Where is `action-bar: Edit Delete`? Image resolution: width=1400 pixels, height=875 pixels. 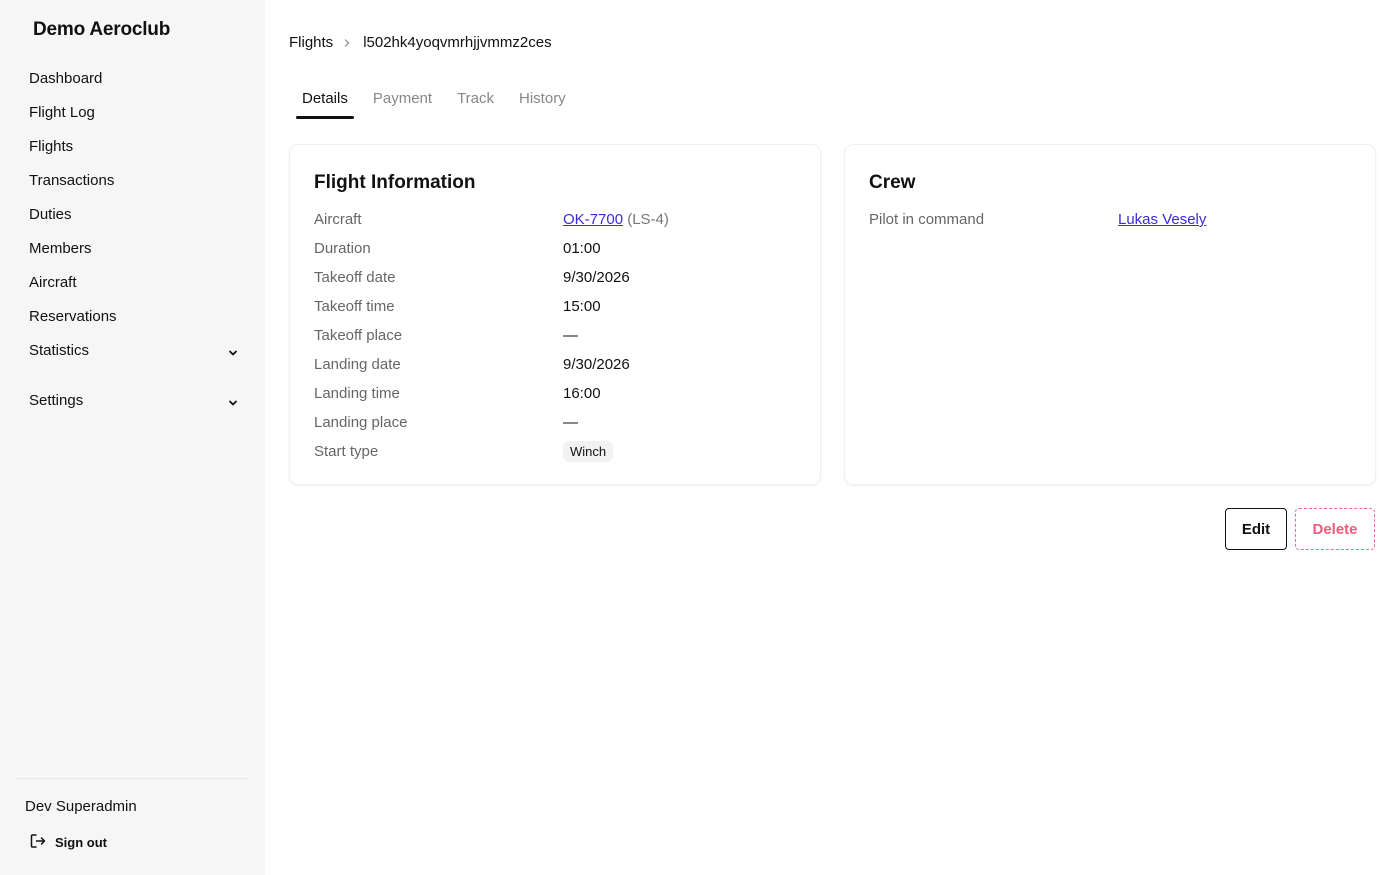
action-bar: Edit Delete is located at coordinates (1300, 529).